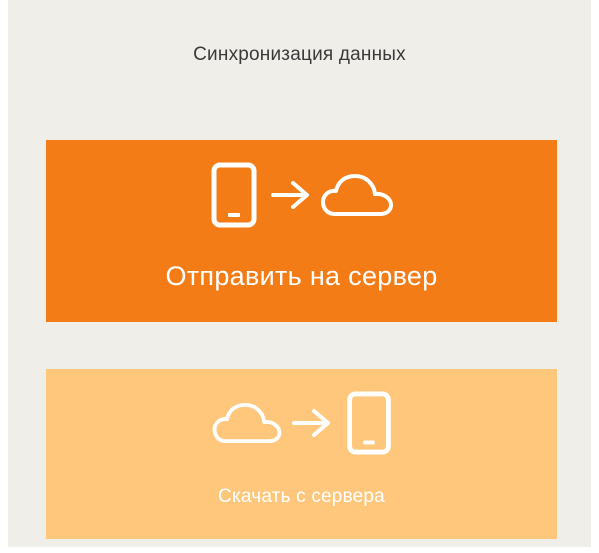 The image size is (599, 553). What do you see at coordinates (299, 54) in the screenshot?
I see `page-title: Синхронизация данных` at bounding box center [299, 54].